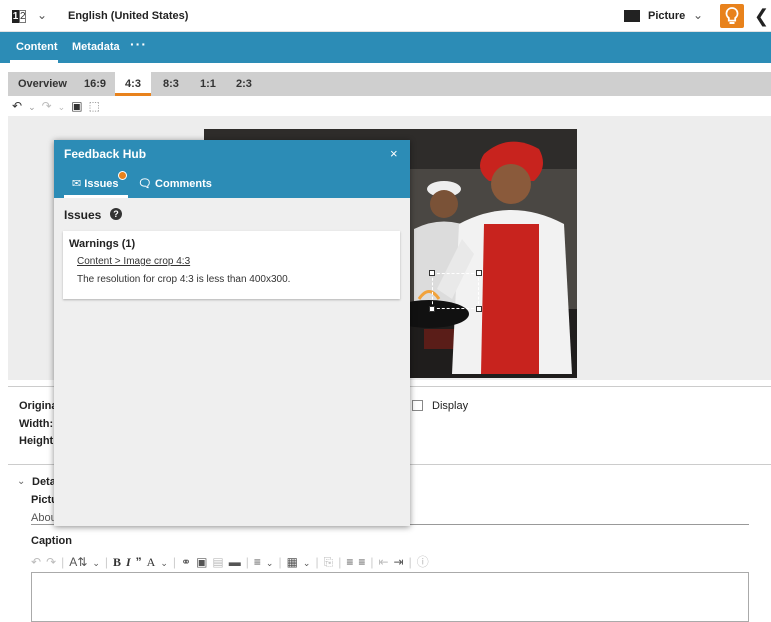  Describe the element at coordinates (390, 597) in the screenshot. I see `caption-editor` at that location.